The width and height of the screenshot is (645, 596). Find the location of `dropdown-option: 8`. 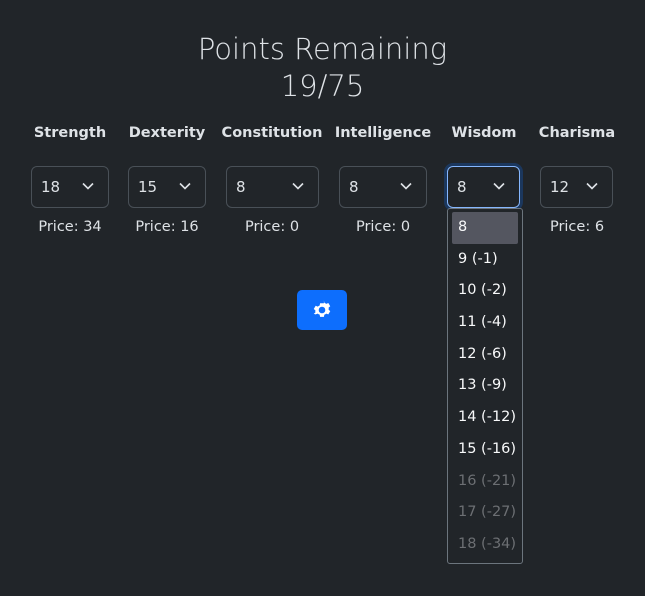

dropdown-option: 8 is located at coordinates (485, 228).